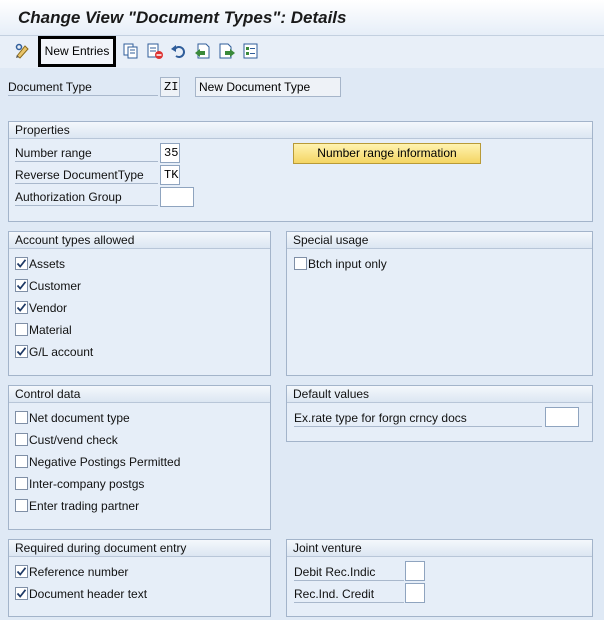 The width and height of the screenshot is (604, 620). I want to click on rec-ind-credit-label: Rec.Ind. Credit, so click(349, 594).